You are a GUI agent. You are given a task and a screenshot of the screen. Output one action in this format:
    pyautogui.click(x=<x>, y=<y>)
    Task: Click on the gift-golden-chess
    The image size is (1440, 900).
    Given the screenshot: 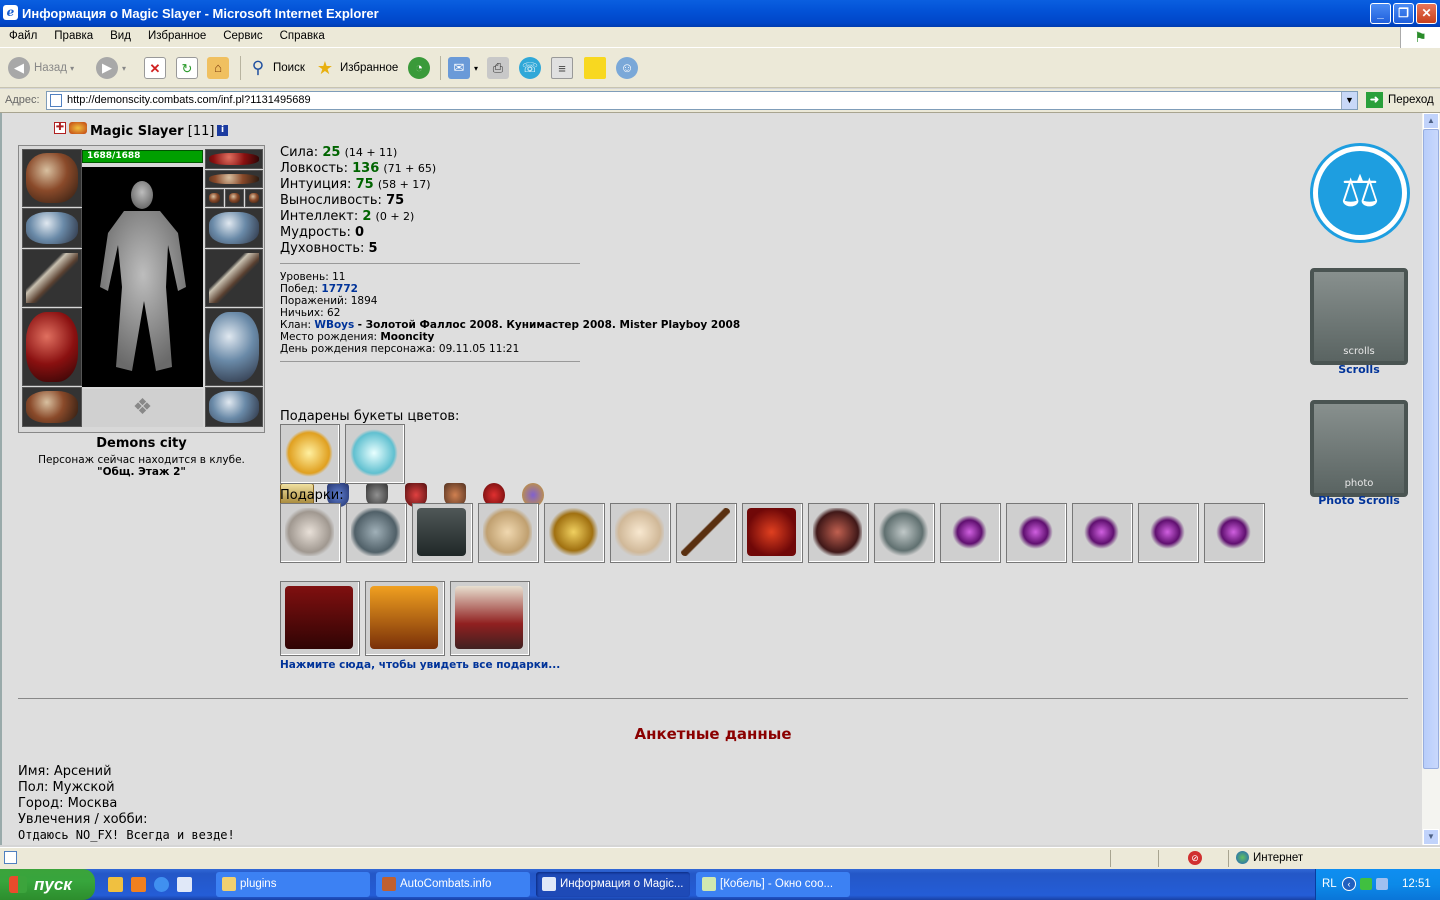 What is the action you would take?
    pyautogui.click(x=574, y=533)
    